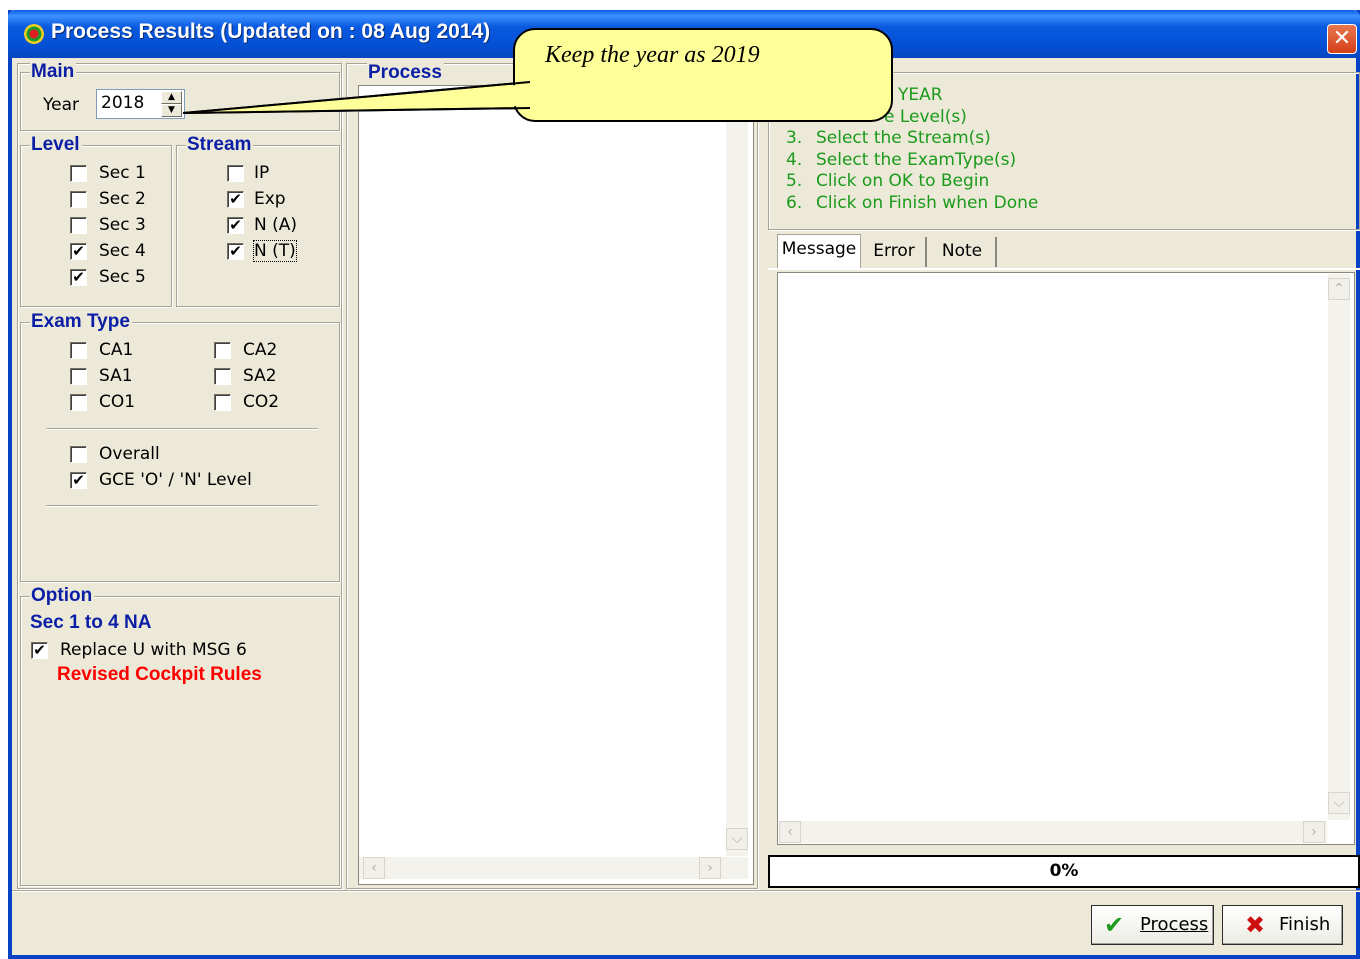 The image size is (1360, 959). What do you see at coordinates (175, 480) in the screenshot?
I see `exam-gce-label: GCE 'O' / 'N' Level` at bounding box center [175, 480].